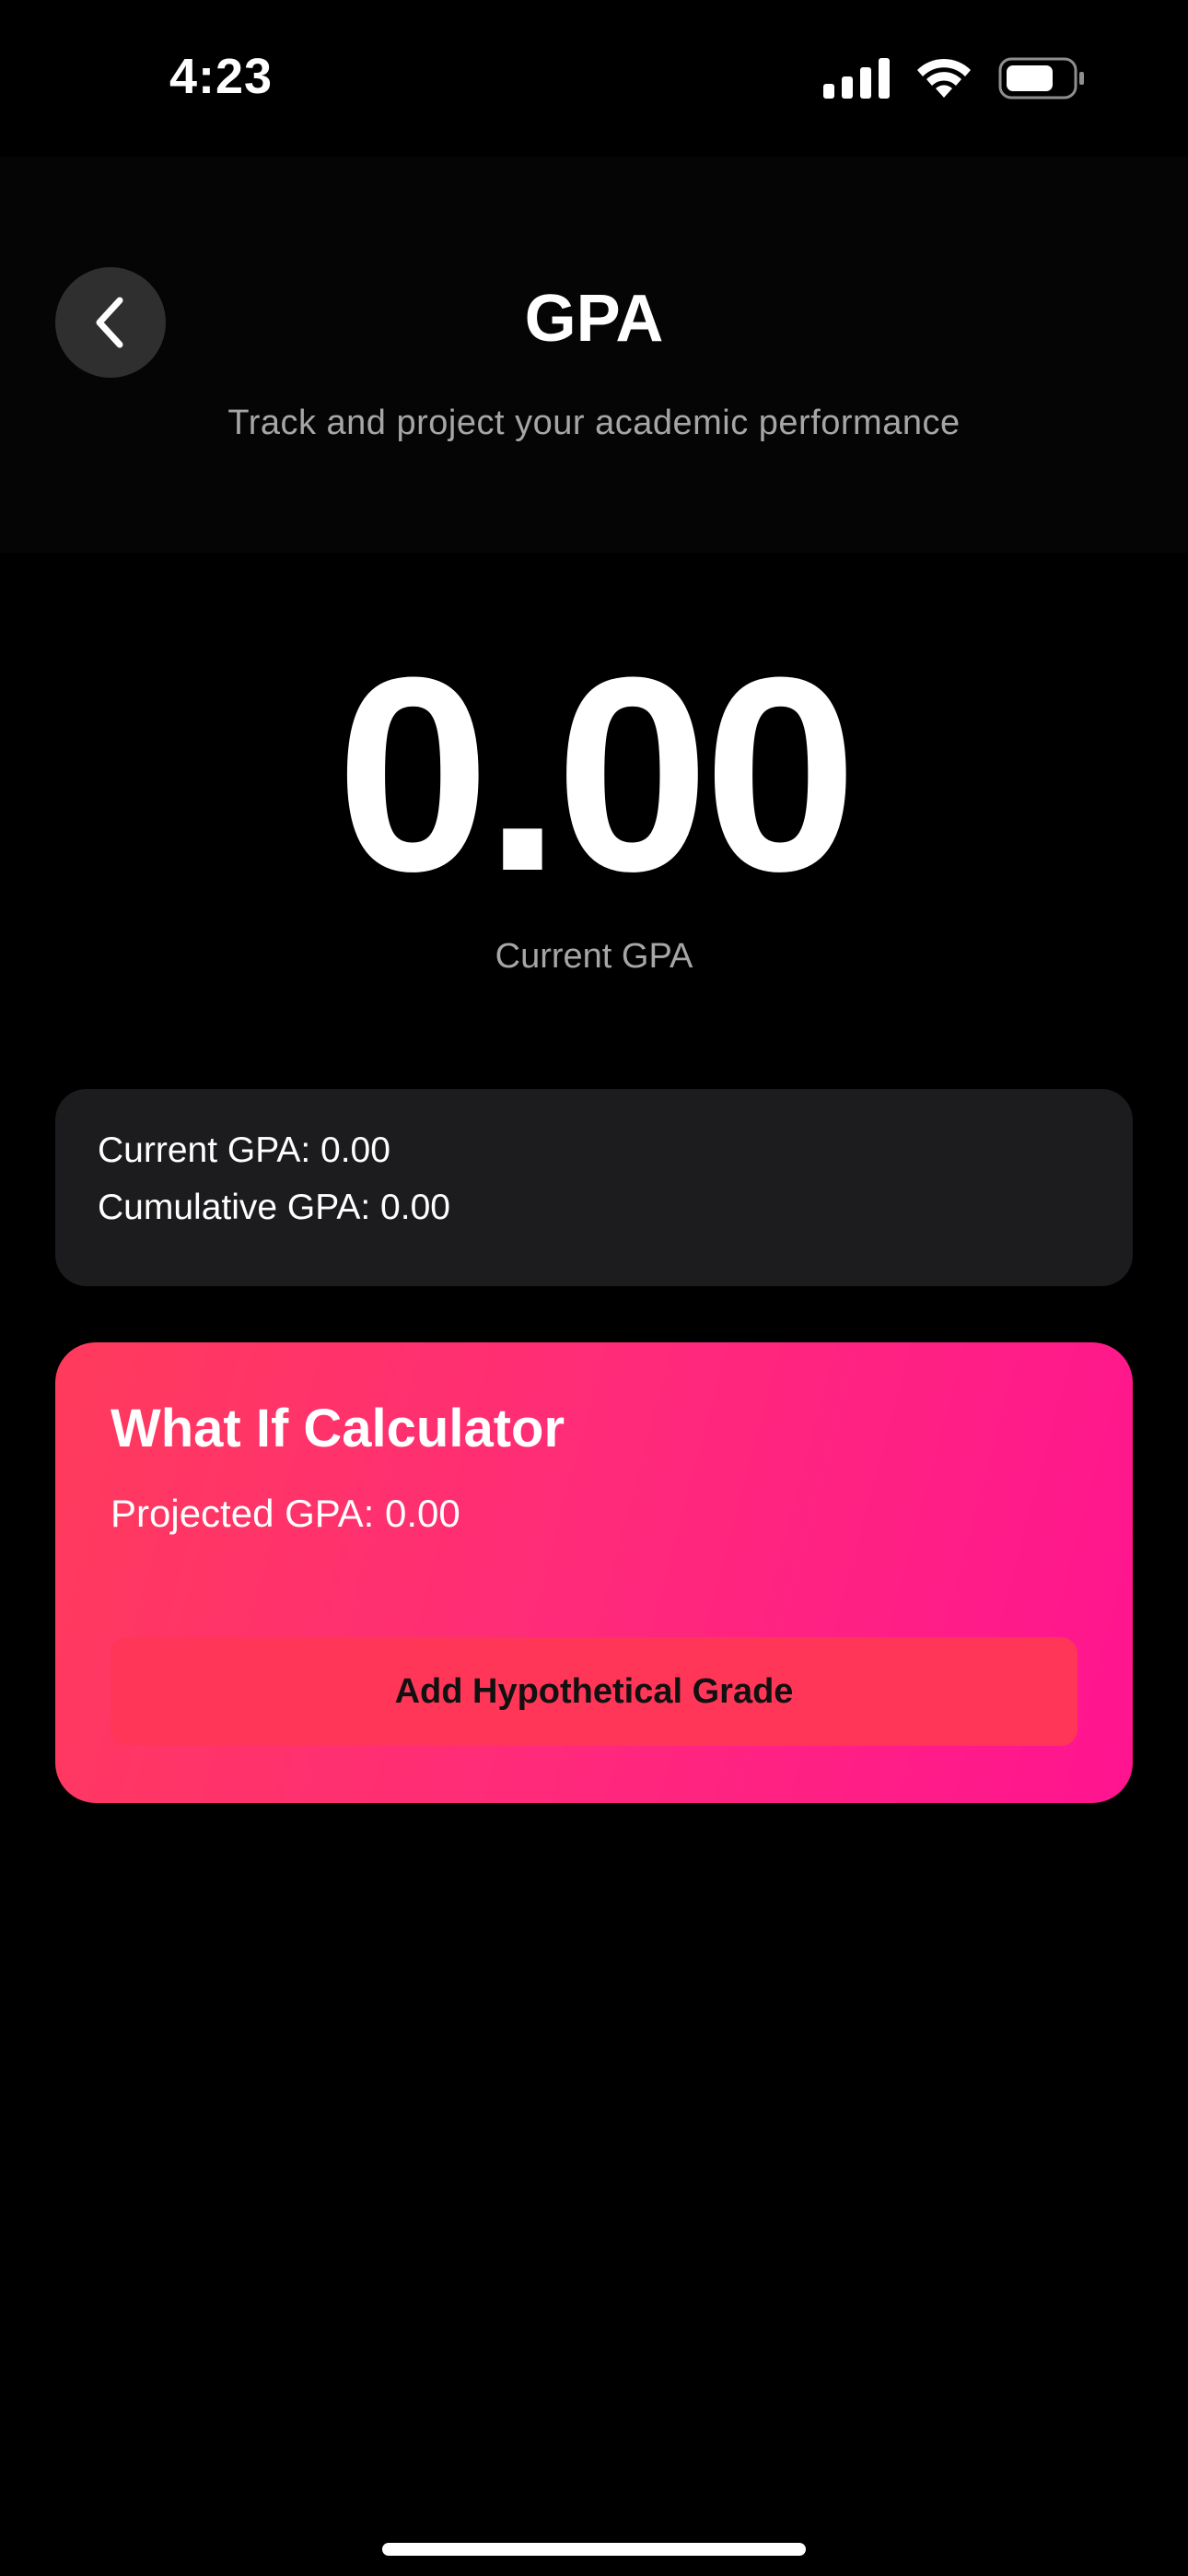 The image size is (1188, 2576). Describe the element at coordinates (221, 76) in the screenshot. I see `status-time: 4:23` at that location.